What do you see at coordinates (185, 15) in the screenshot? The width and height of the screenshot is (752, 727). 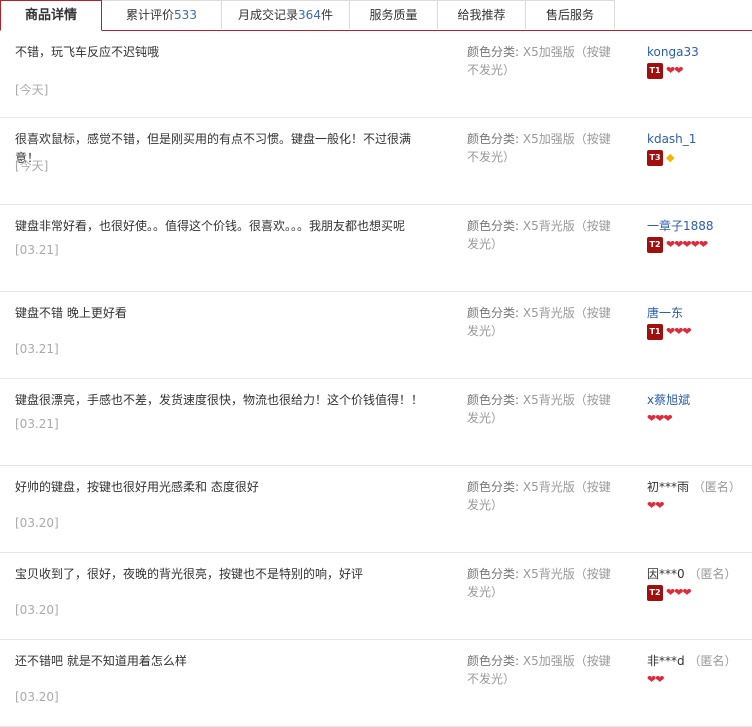 I see `tab-count: 533` at bounding box center [185, 15].